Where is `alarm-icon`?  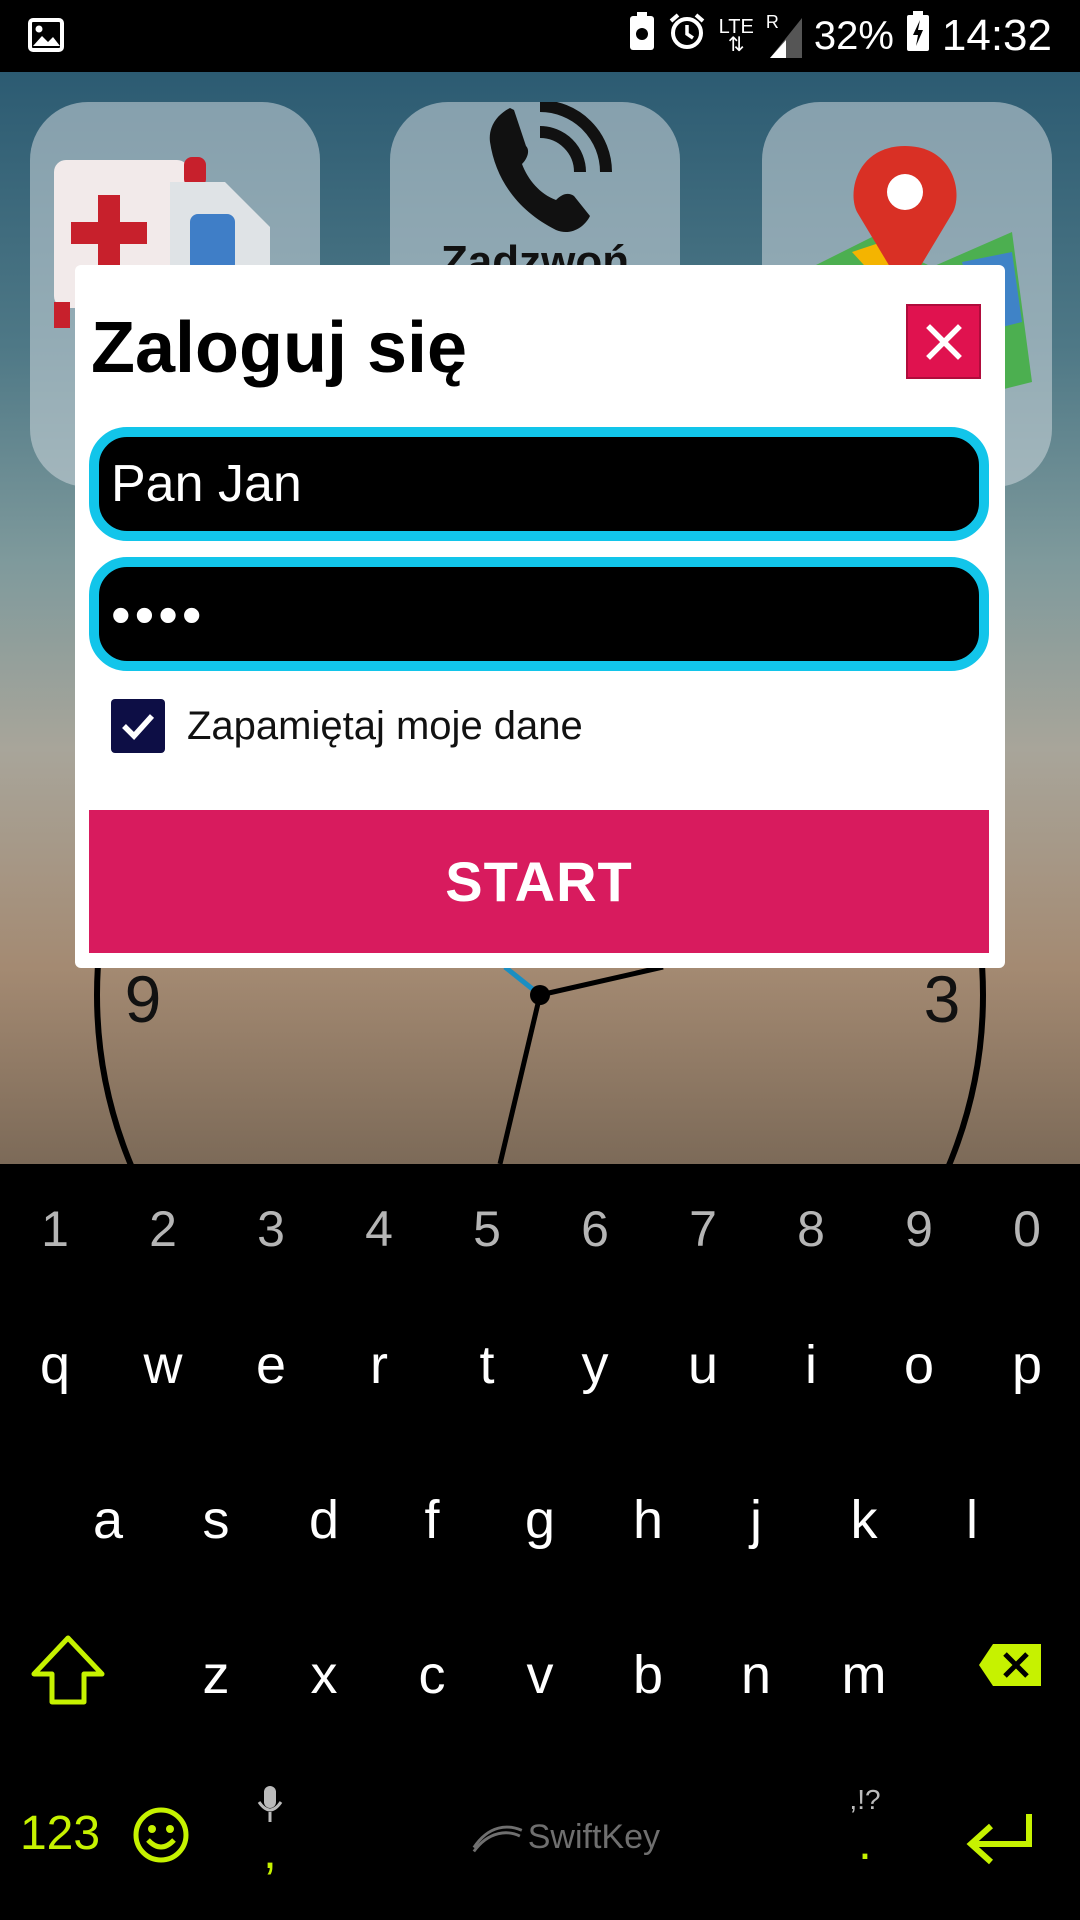 alarm-icon is located at coordinates (687, 36).